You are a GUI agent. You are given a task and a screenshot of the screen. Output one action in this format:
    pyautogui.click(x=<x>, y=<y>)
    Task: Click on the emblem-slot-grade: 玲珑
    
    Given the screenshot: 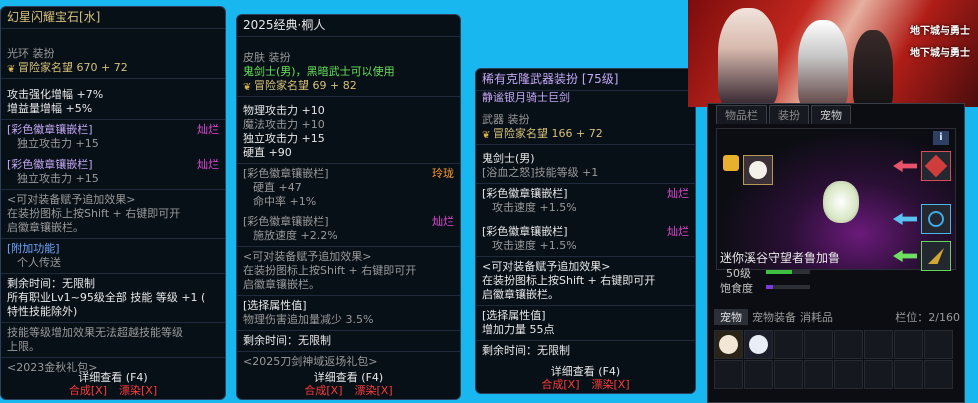 What is the action you would take?
    pyautogui.click(x=443, y=173)
    